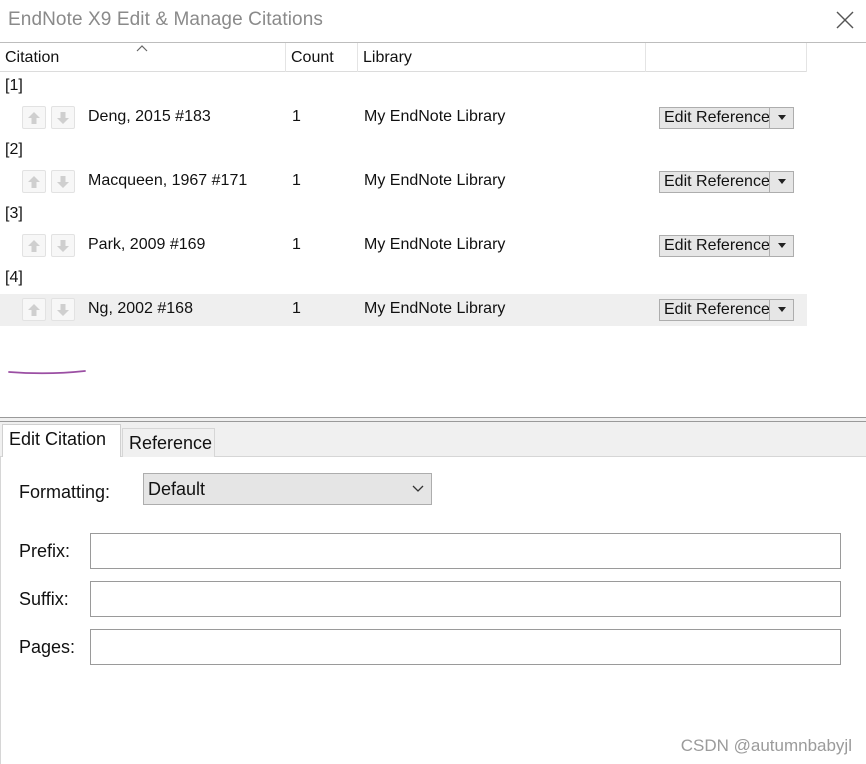 This screenshot has width=866, height=764. What do you see at coordinates (14, 85) in the screenshot?
I see `citation-group-label: [1]` at bounding box center [14, 85].